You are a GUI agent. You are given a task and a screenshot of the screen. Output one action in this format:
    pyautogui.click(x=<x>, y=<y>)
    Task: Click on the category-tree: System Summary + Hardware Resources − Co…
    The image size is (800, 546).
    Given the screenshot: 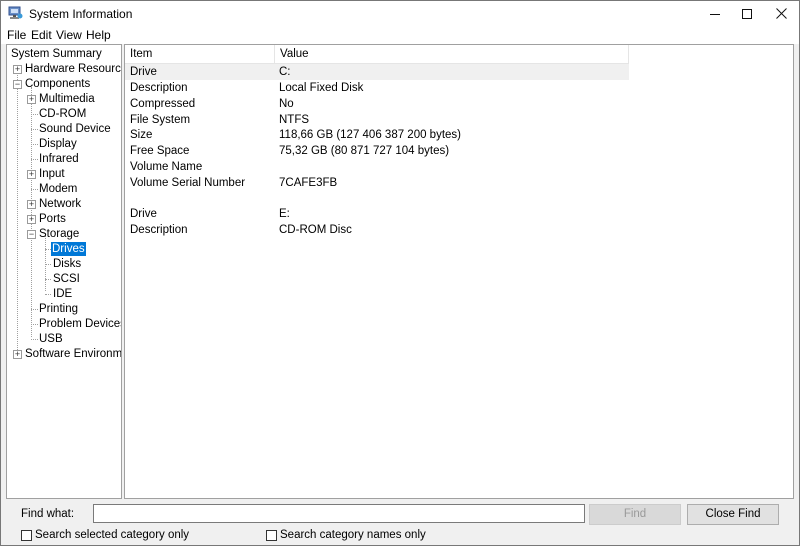 What is the action you would take?
    pyautogui.click(x=64, y=271)
    